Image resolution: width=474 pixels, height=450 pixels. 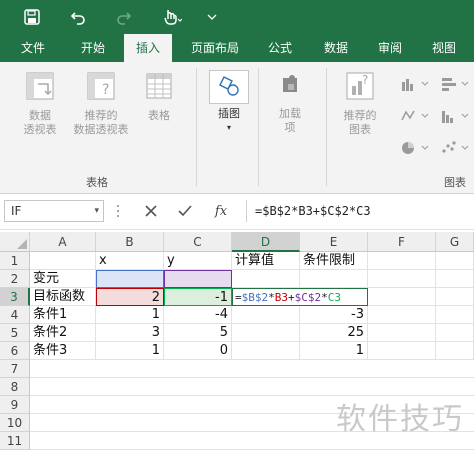 I want to click on customize-toolbar-icon, so click(x=212, y=17).